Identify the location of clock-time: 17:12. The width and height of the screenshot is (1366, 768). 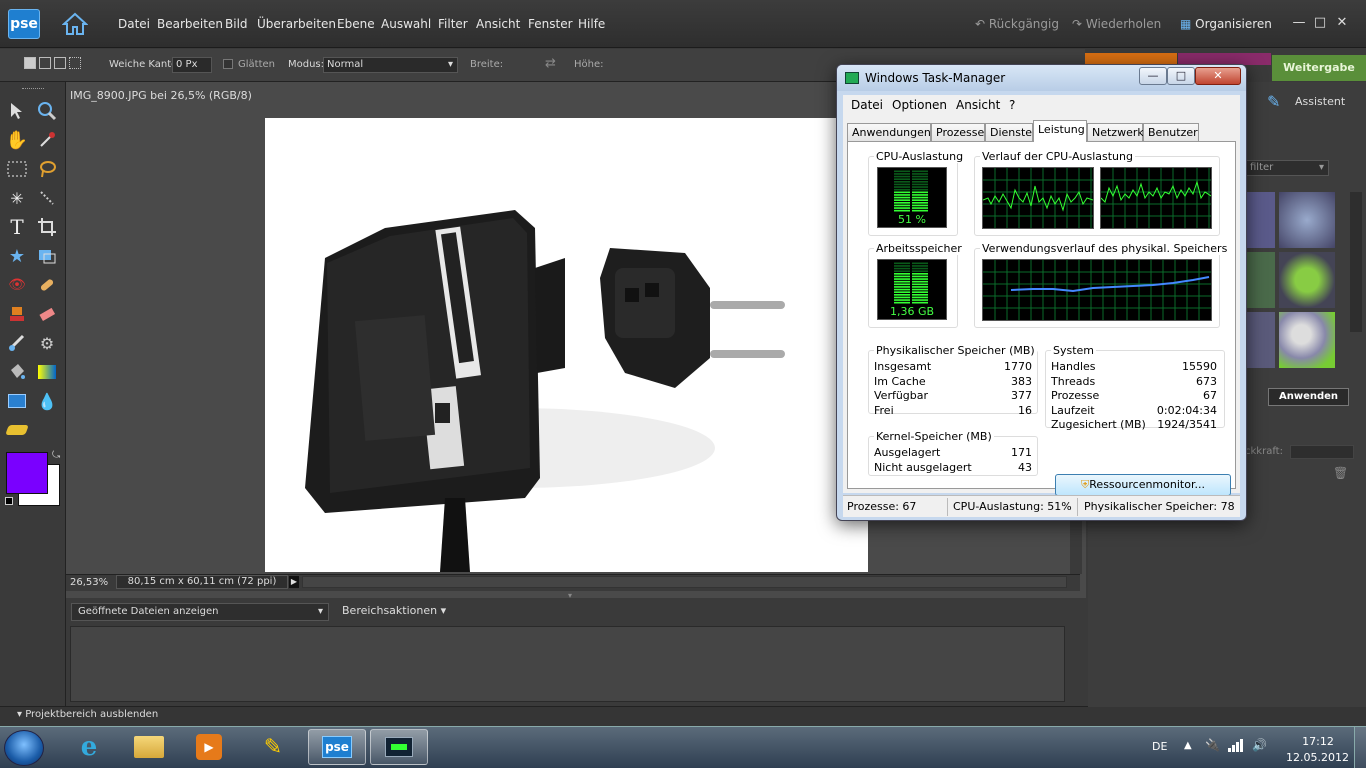
(1318, 741).